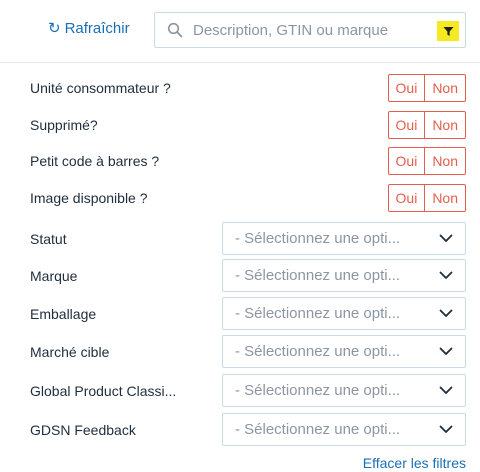 The image size is (480, 472). I want to click on refresh-button: ↻ Rafraîchir, so click(89, 28).